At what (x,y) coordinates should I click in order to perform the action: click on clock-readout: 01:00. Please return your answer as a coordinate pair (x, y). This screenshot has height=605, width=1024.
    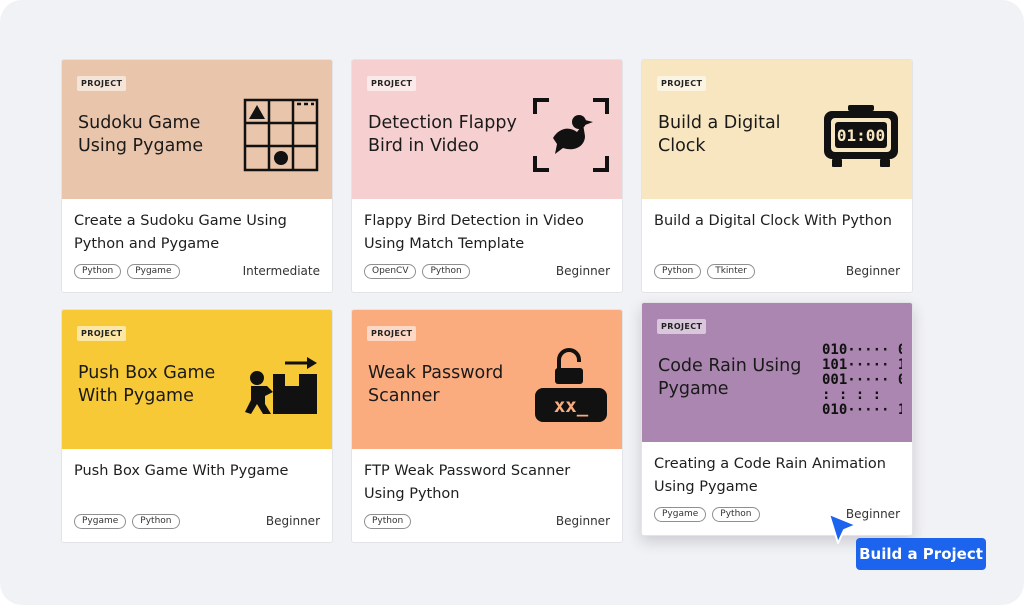
    Looking at the image, I should click on (861, 135).